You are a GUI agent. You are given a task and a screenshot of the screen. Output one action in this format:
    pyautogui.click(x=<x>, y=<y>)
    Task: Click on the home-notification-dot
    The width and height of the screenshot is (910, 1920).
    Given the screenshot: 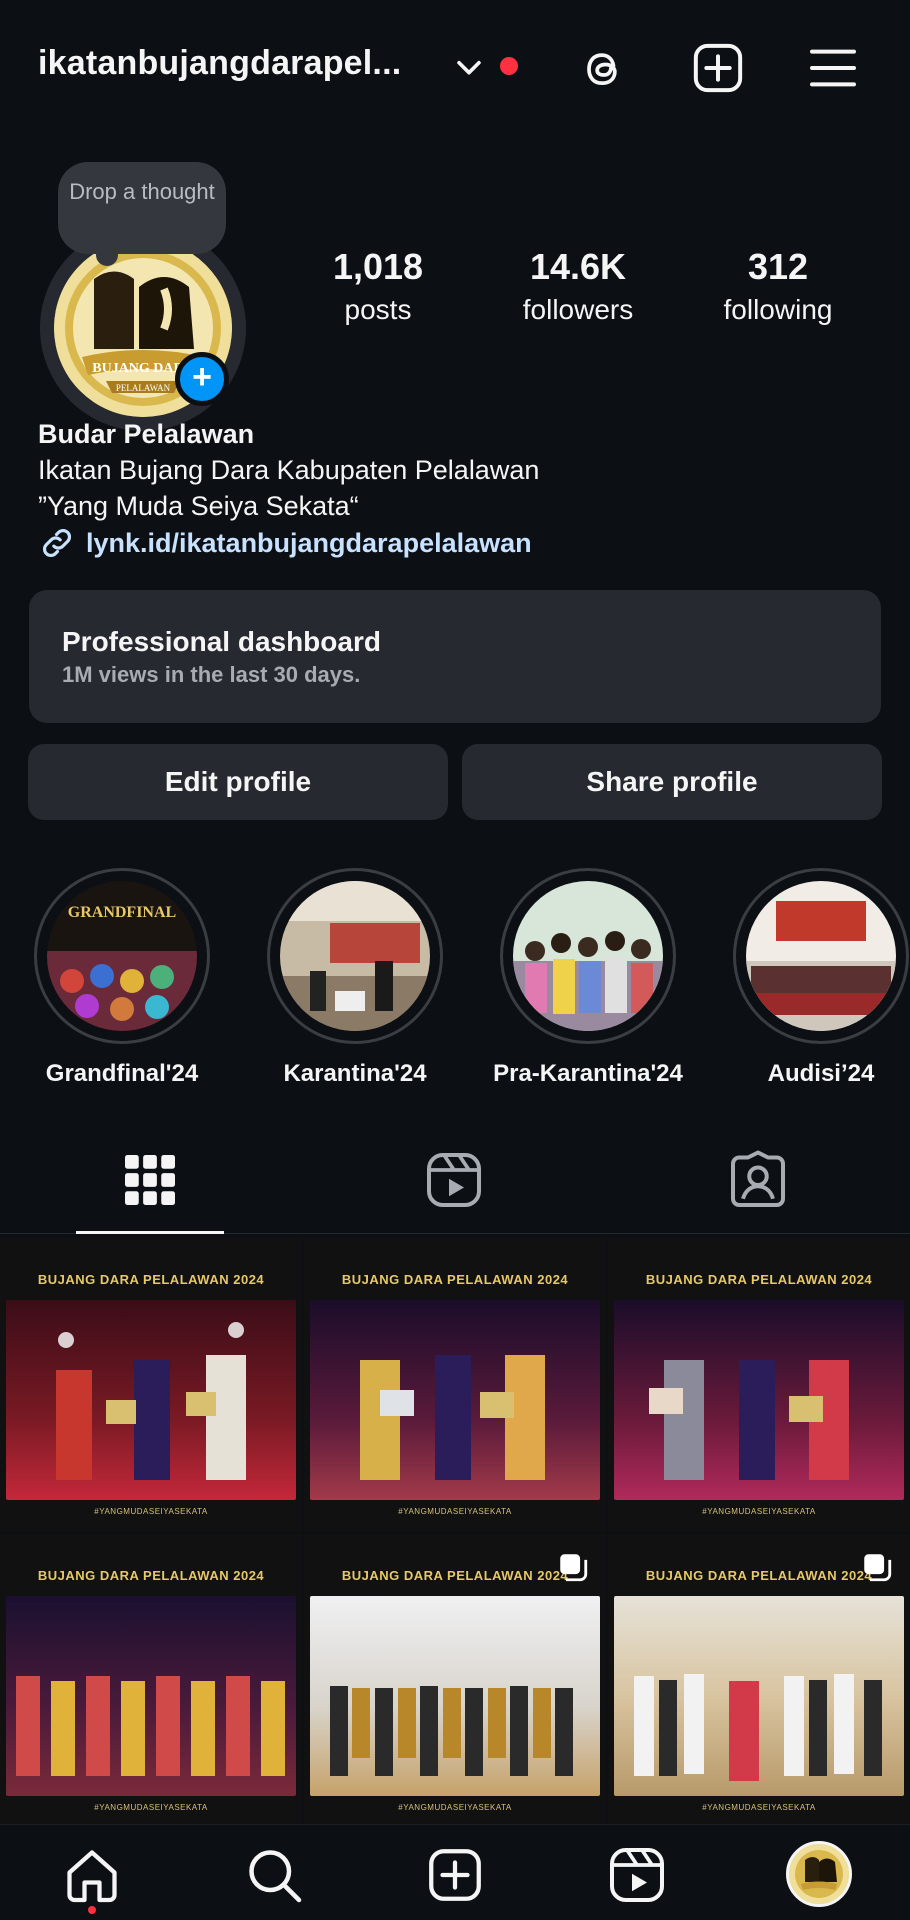 What is the action you would take?
    pyautogui.click(x=92, y=1910)
    